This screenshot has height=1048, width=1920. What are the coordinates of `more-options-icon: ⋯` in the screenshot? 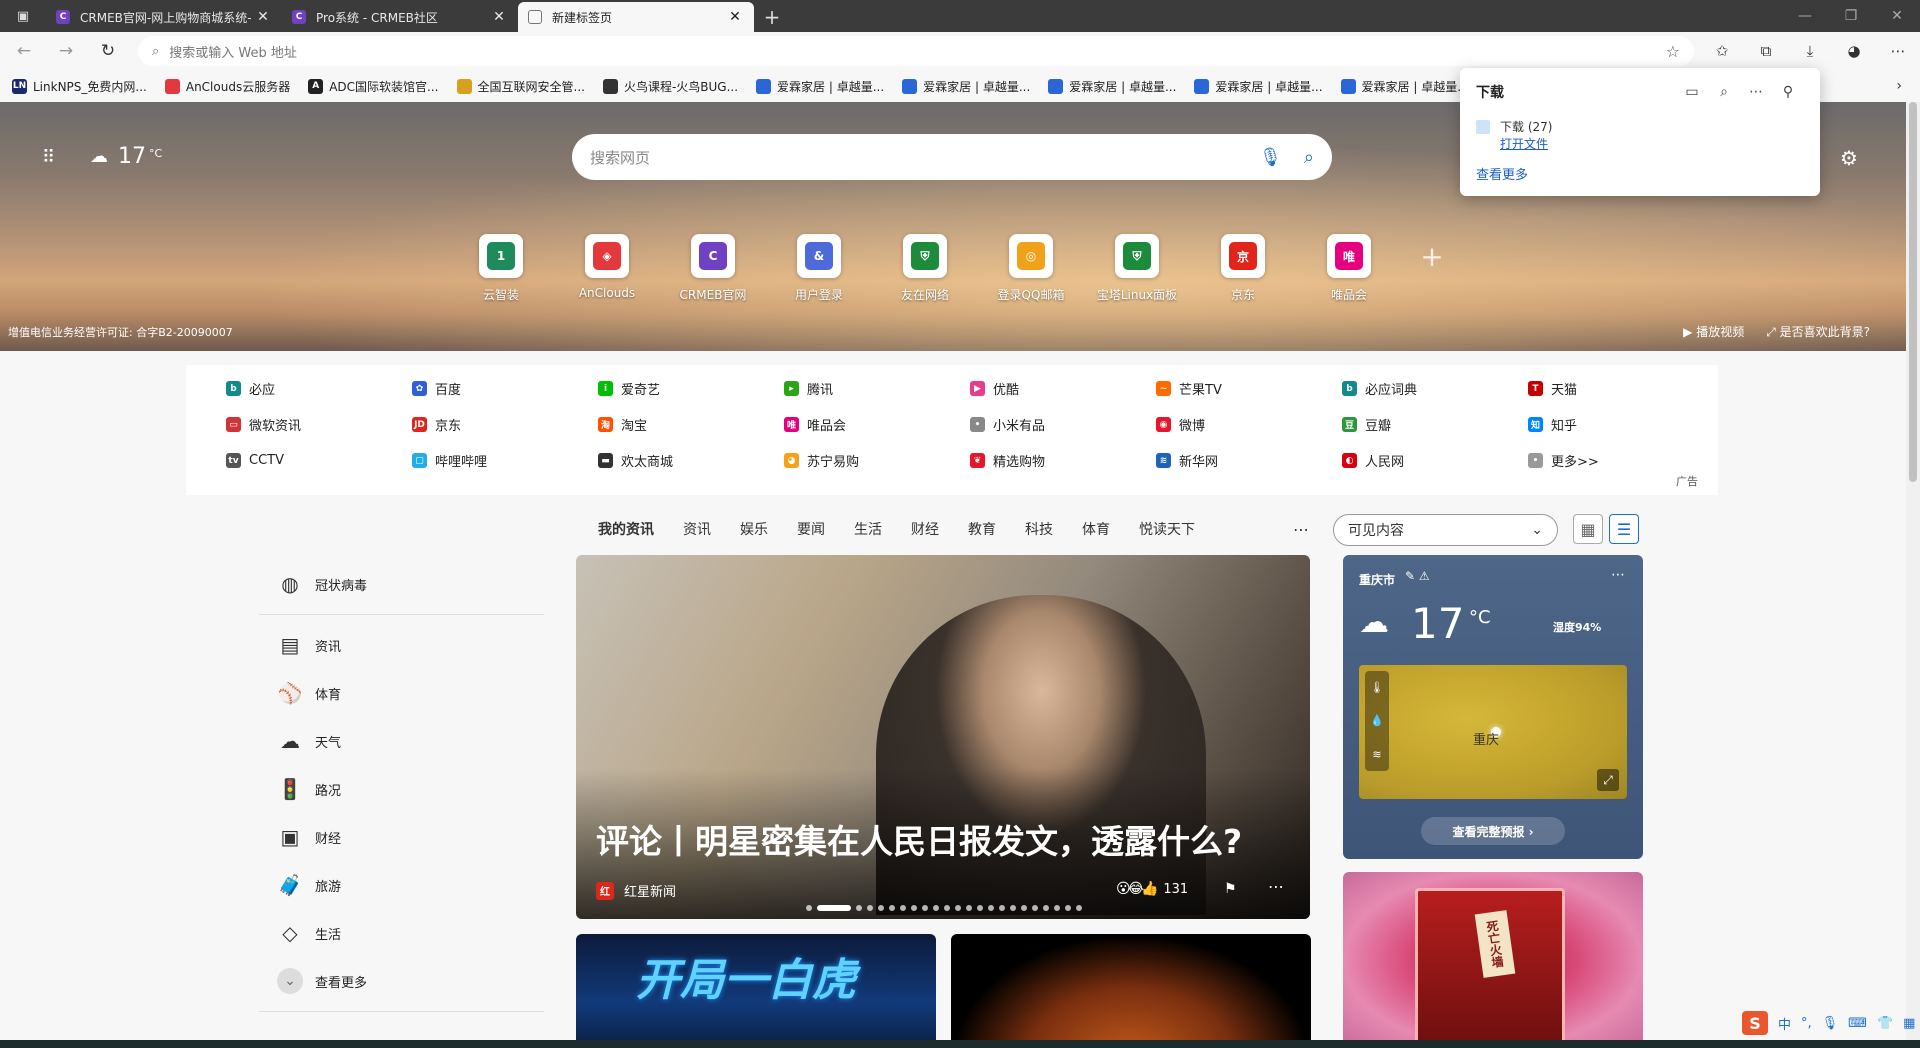 It's located at (1618, 575).